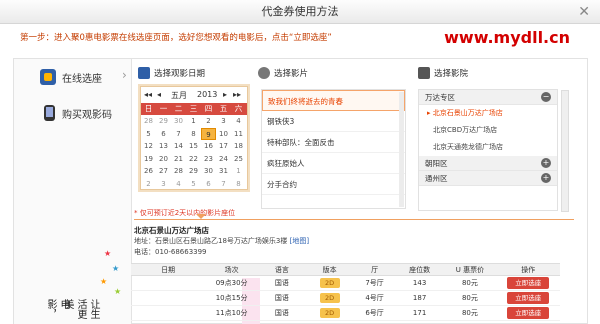  I want to click on calendar-day: 31, so click(223, 171).